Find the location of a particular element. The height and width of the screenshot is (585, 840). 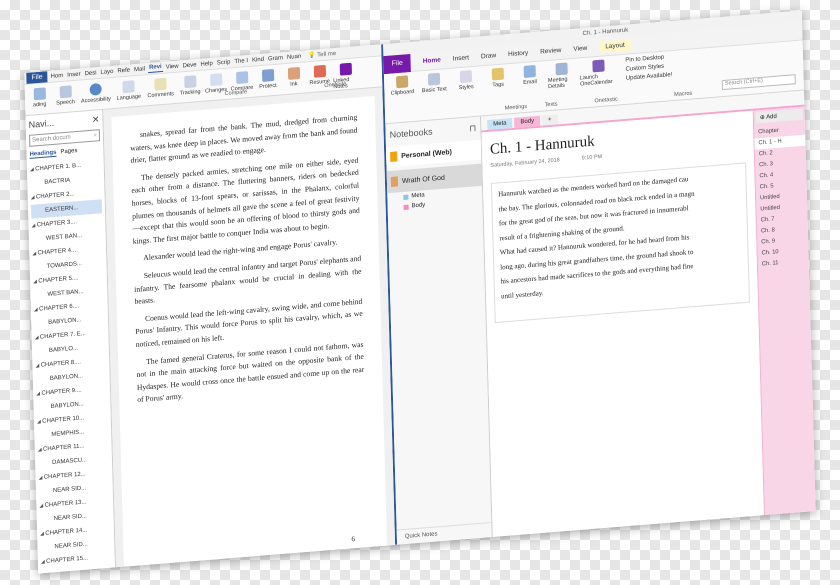

word-tab: Hom is located at coordinates (57, 75).